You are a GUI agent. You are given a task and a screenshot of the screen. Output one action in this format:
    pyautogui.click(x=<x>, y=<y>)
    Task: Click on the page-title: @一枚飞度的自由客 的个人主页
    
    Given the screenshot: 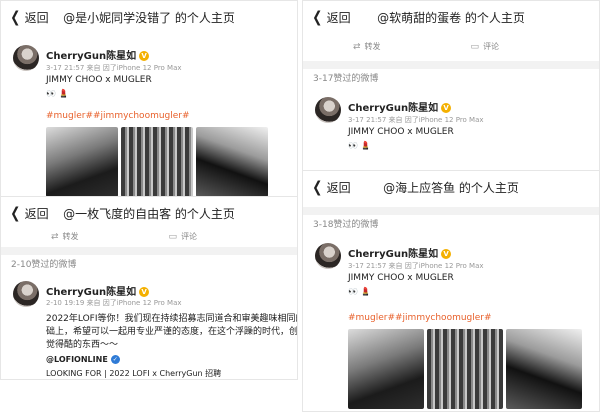 What is the action you would take?
    pyautogui.click(x=149, y=213)
    